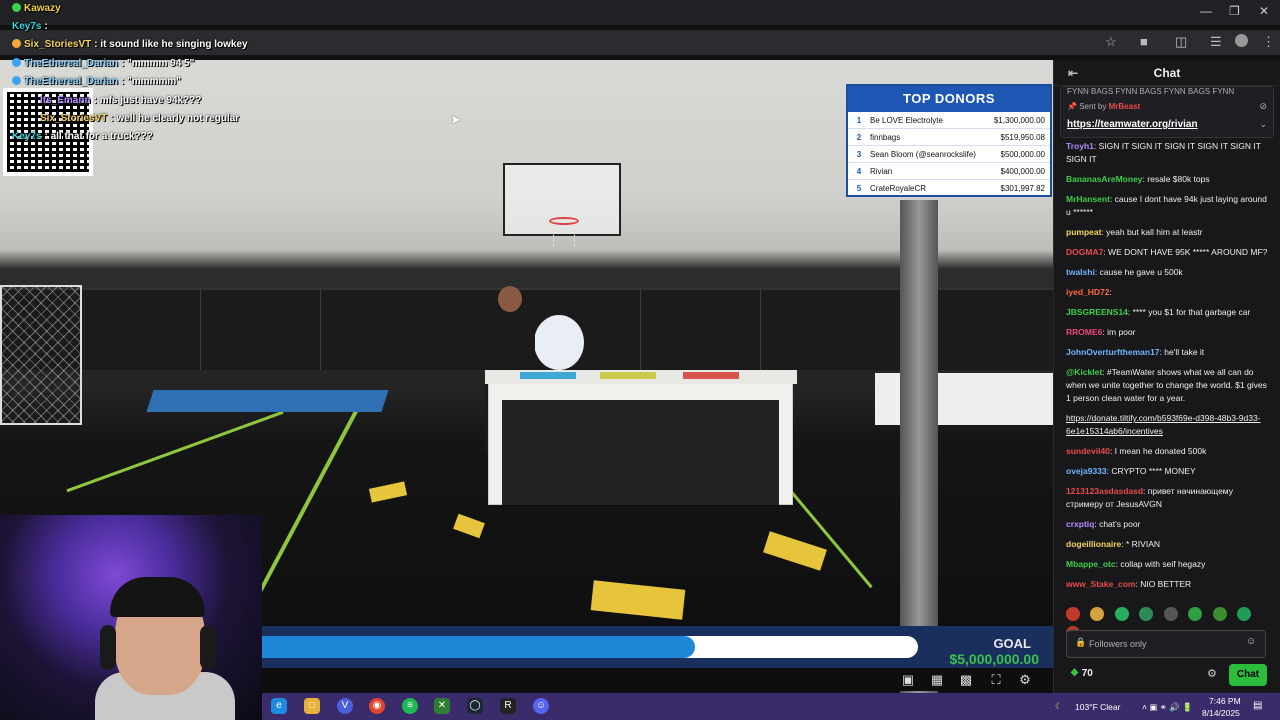 The width and height of the screenshot is (1280, 720). What do you see at coordinates (1167, 73) in the screenshot?
I see `chat-title: Chat` at bounding box center [1167, 73].